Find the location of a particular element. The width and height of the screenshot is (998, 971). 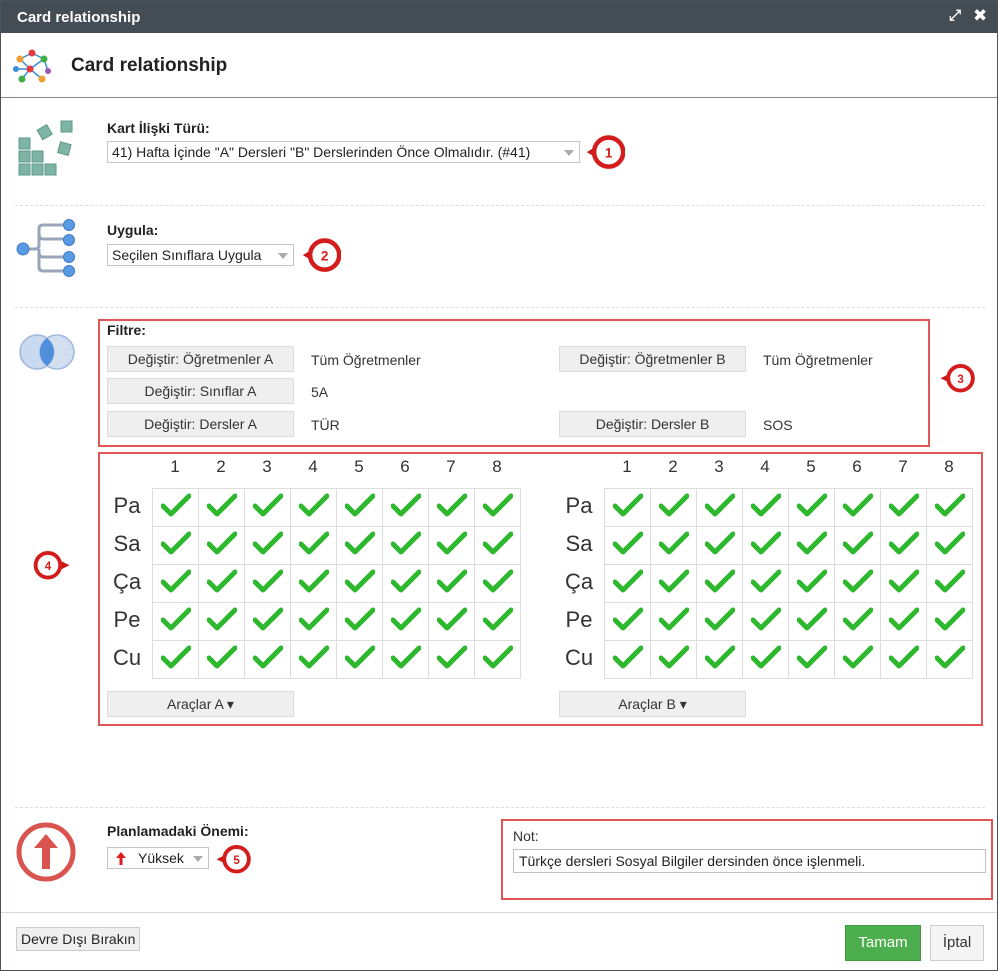

row-header: Cu is located at coordinates (127, 658).